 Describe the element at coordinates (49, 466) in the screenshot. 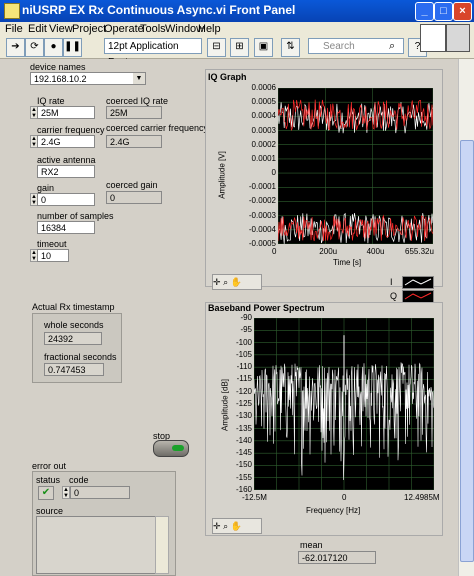

I see `error-out-label: error out` at that location.